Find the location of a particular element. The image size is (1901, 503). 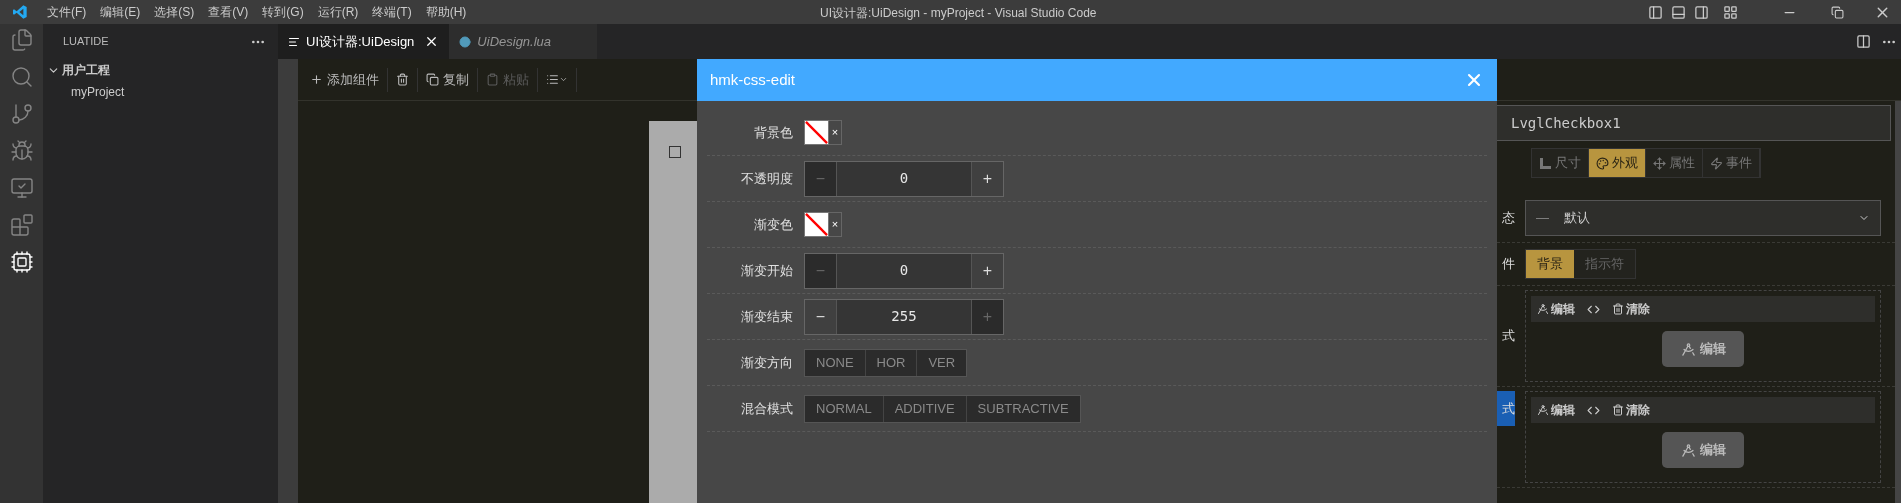

menu-item: 选择(S) is located at coordinates (174, 12).